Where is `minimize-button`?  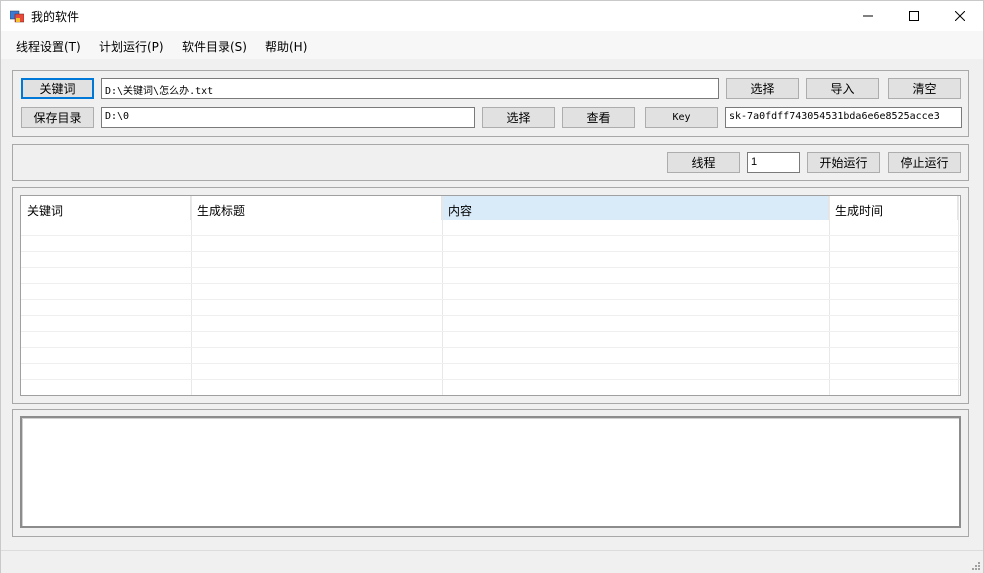 minimize-button is located at coordinates (868, 16).